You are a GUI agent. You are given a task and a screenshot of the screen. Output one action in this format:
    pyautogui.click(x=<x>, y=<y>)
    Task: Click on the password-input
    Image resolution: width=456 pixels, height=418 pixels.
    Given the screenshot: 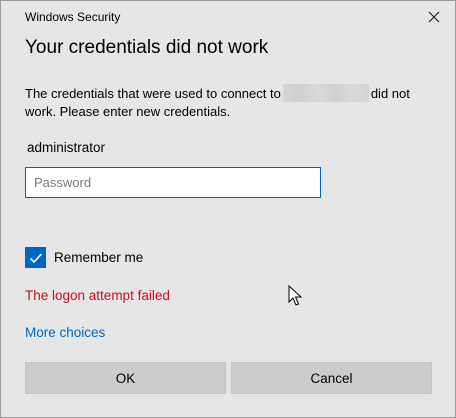 What is the action you would take?
    pyautogui.click(x=173, y=182)
    